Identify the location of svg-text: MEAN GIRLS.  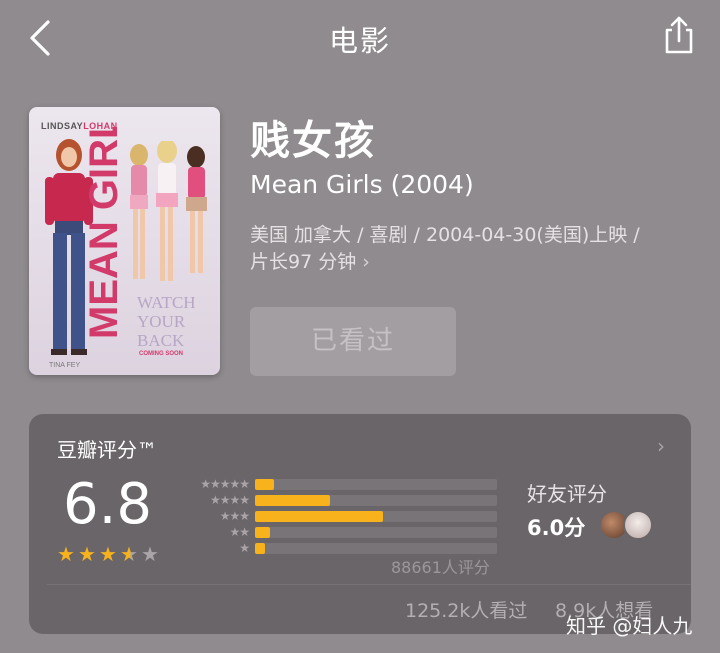
(106, 233).